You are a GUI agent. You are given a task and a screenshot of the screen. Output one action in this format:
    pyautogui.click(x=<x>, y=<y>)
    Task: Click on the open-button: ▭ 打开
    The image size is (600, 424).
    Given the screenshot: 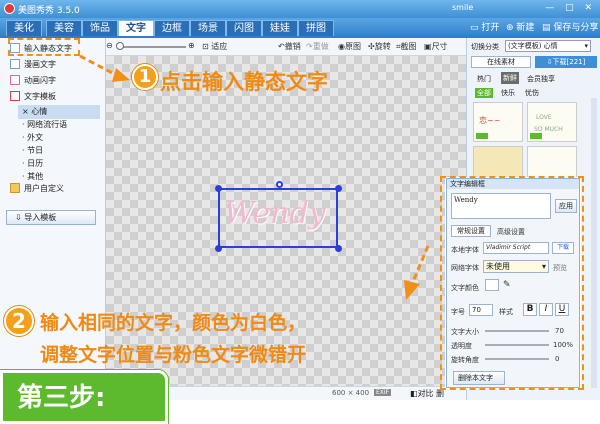 What is the action you would take?
    pyautogui.click(x=484, y=28)
    